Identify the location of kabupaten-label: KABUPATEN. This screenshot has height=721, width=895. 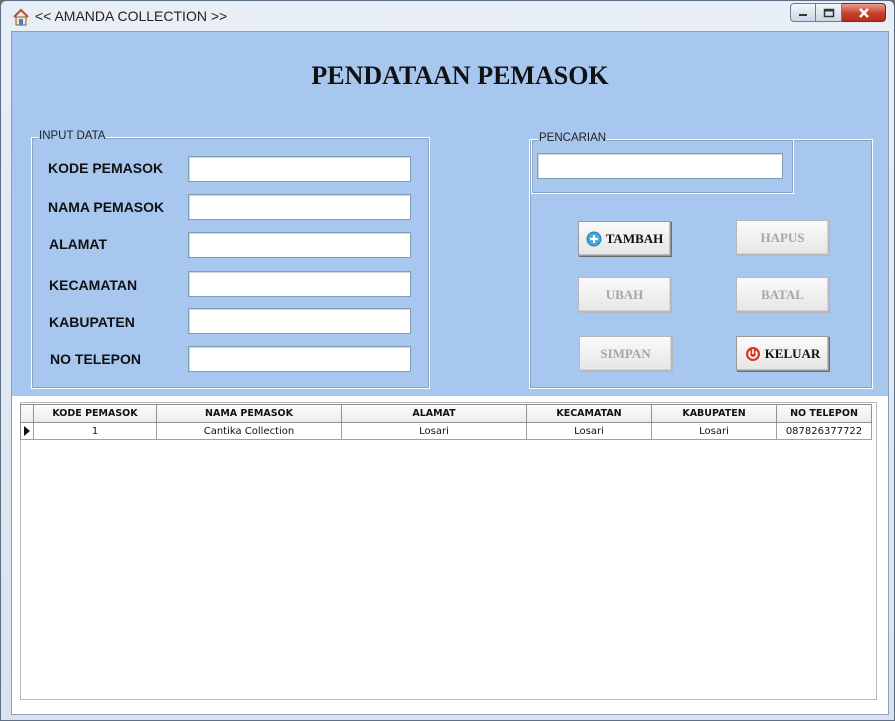
(92, 322).